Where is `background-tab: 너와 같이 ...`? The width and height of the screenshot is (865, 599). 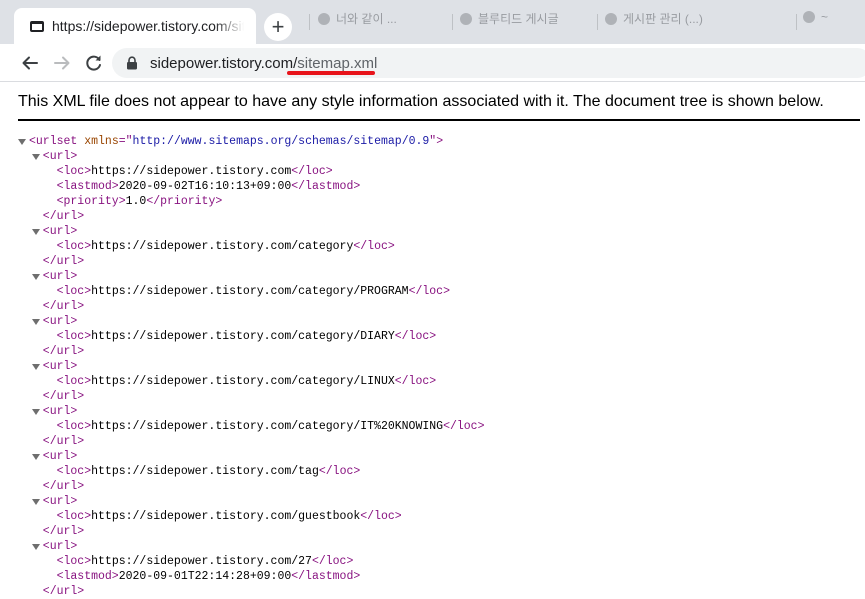 background-tab: 너와 같이 ... is located at coordinates (357, 21).